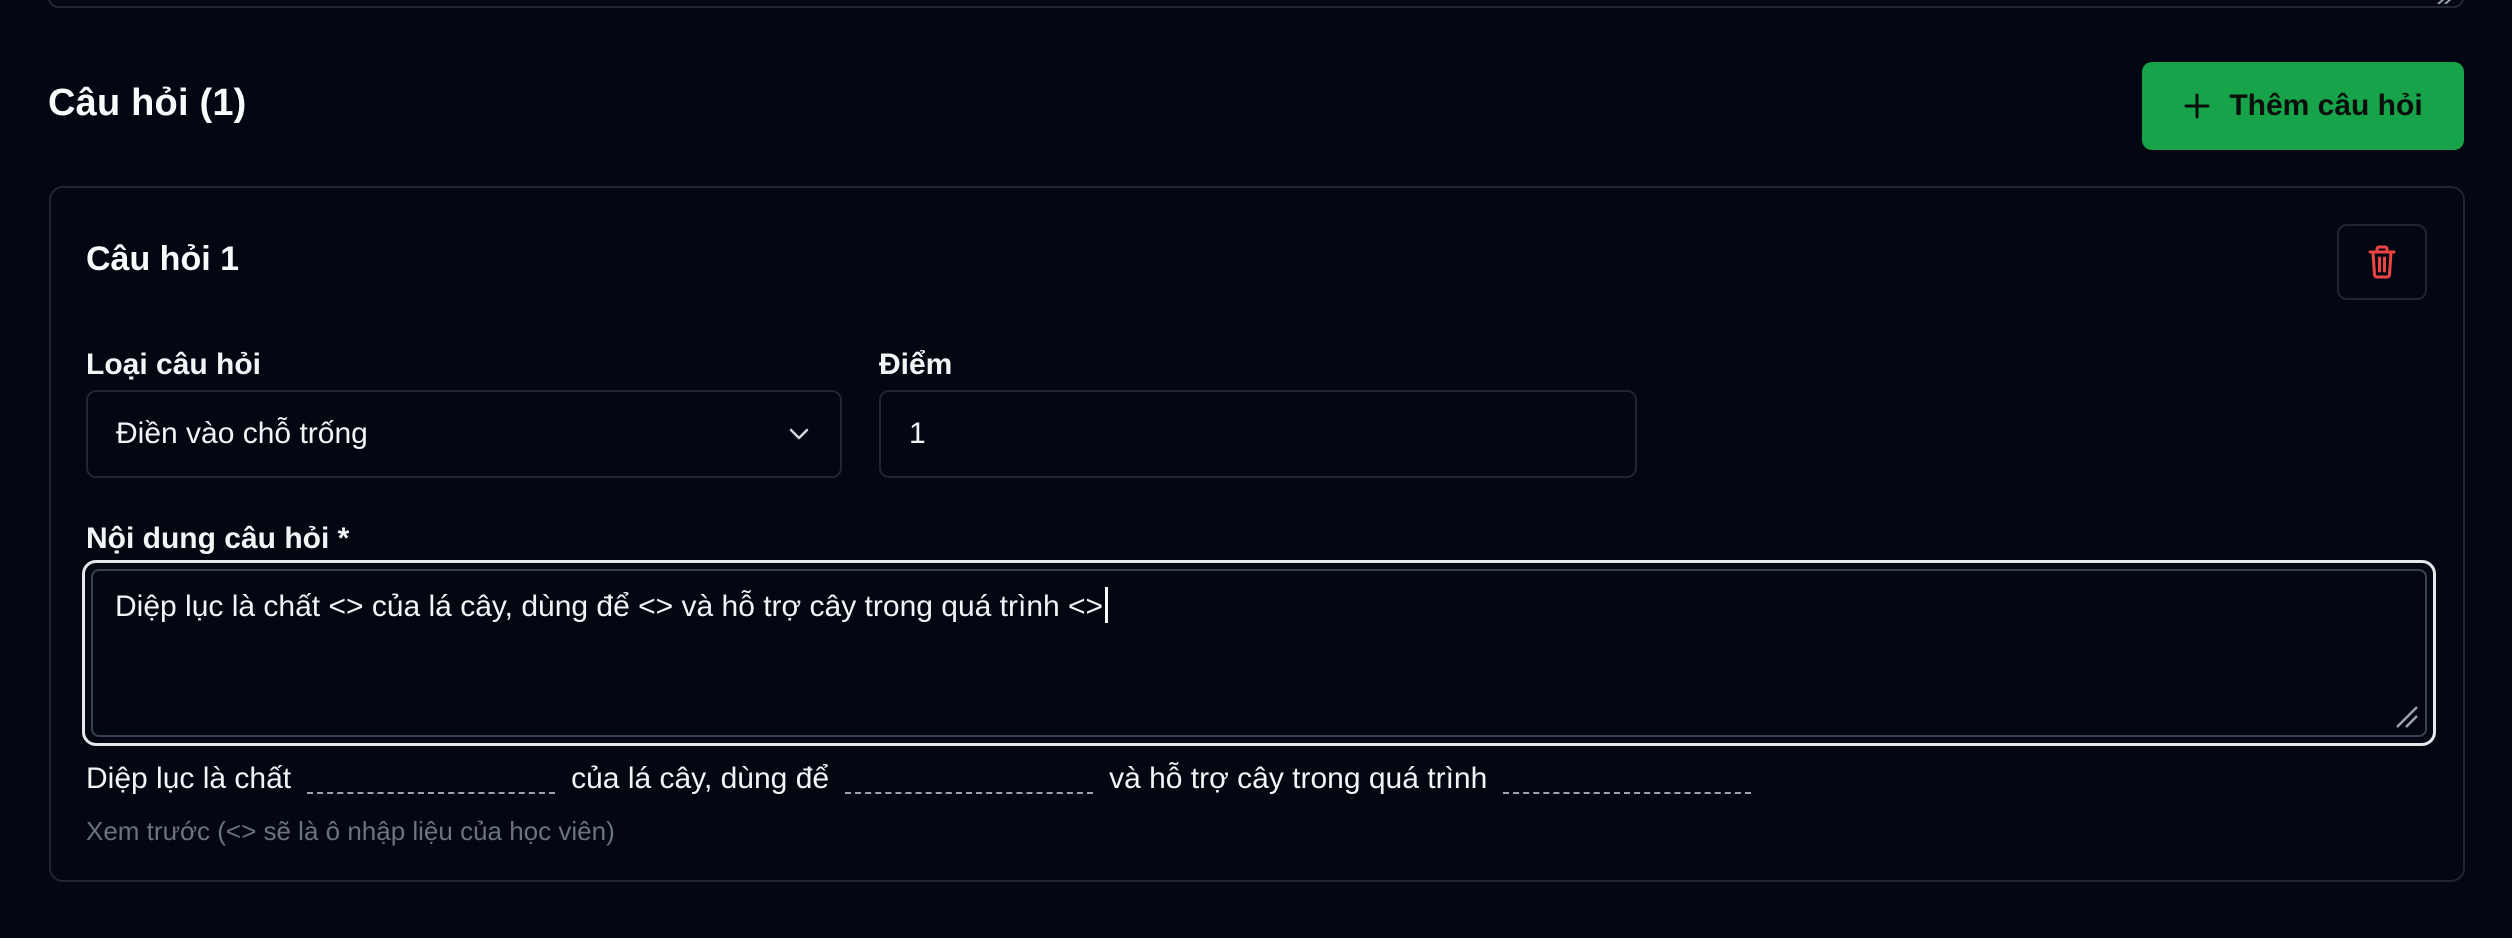  What do you see at coordinates (147, 103) in the screenshot?
I see `section-title: Câu hỏi (1)` at bounding box center [147, 103].